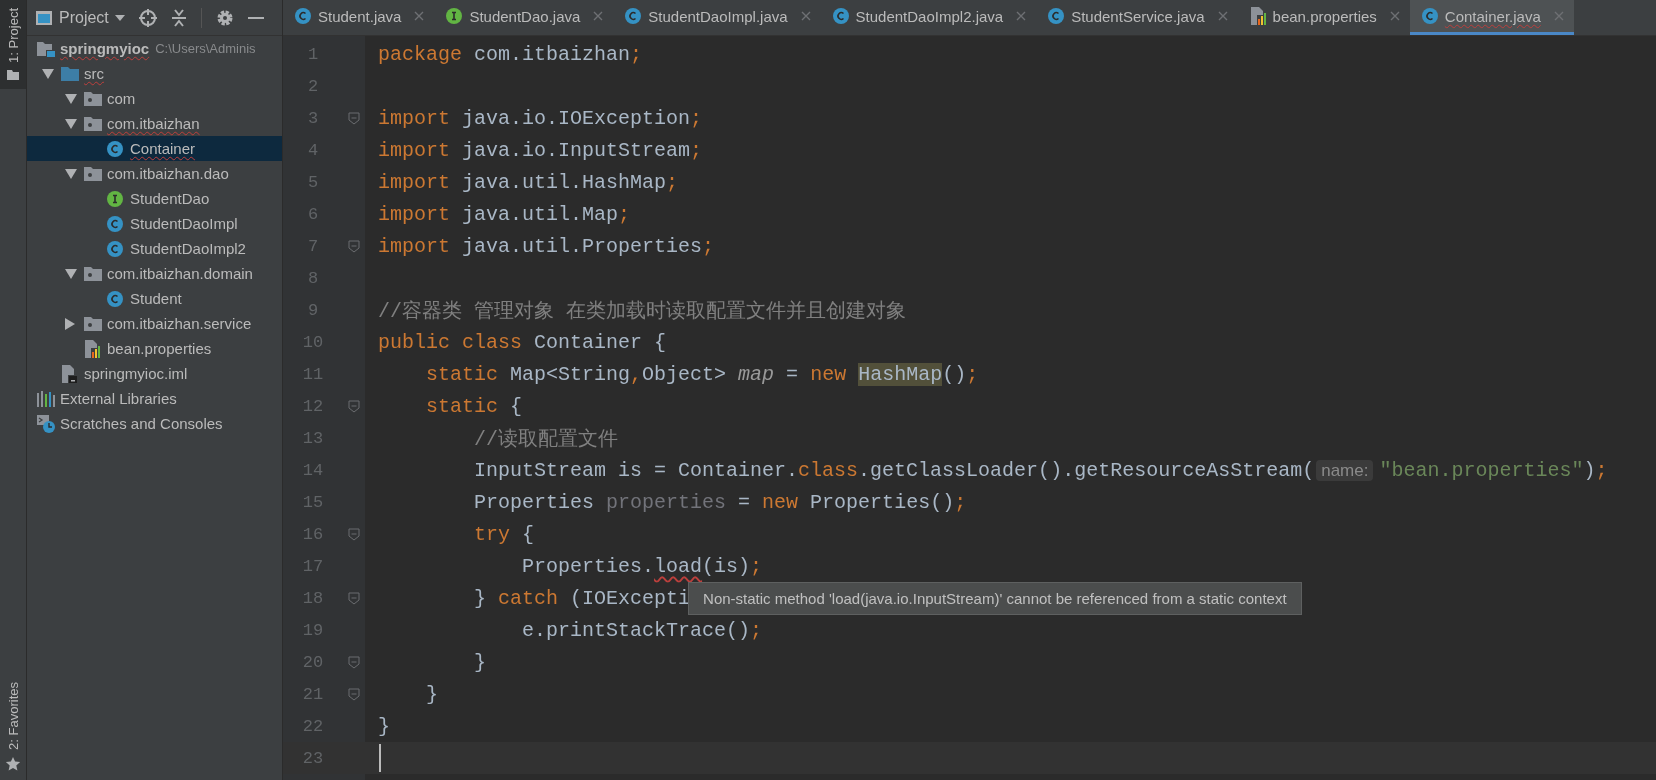  I want to click on tree-item: com, so click(154, 98).